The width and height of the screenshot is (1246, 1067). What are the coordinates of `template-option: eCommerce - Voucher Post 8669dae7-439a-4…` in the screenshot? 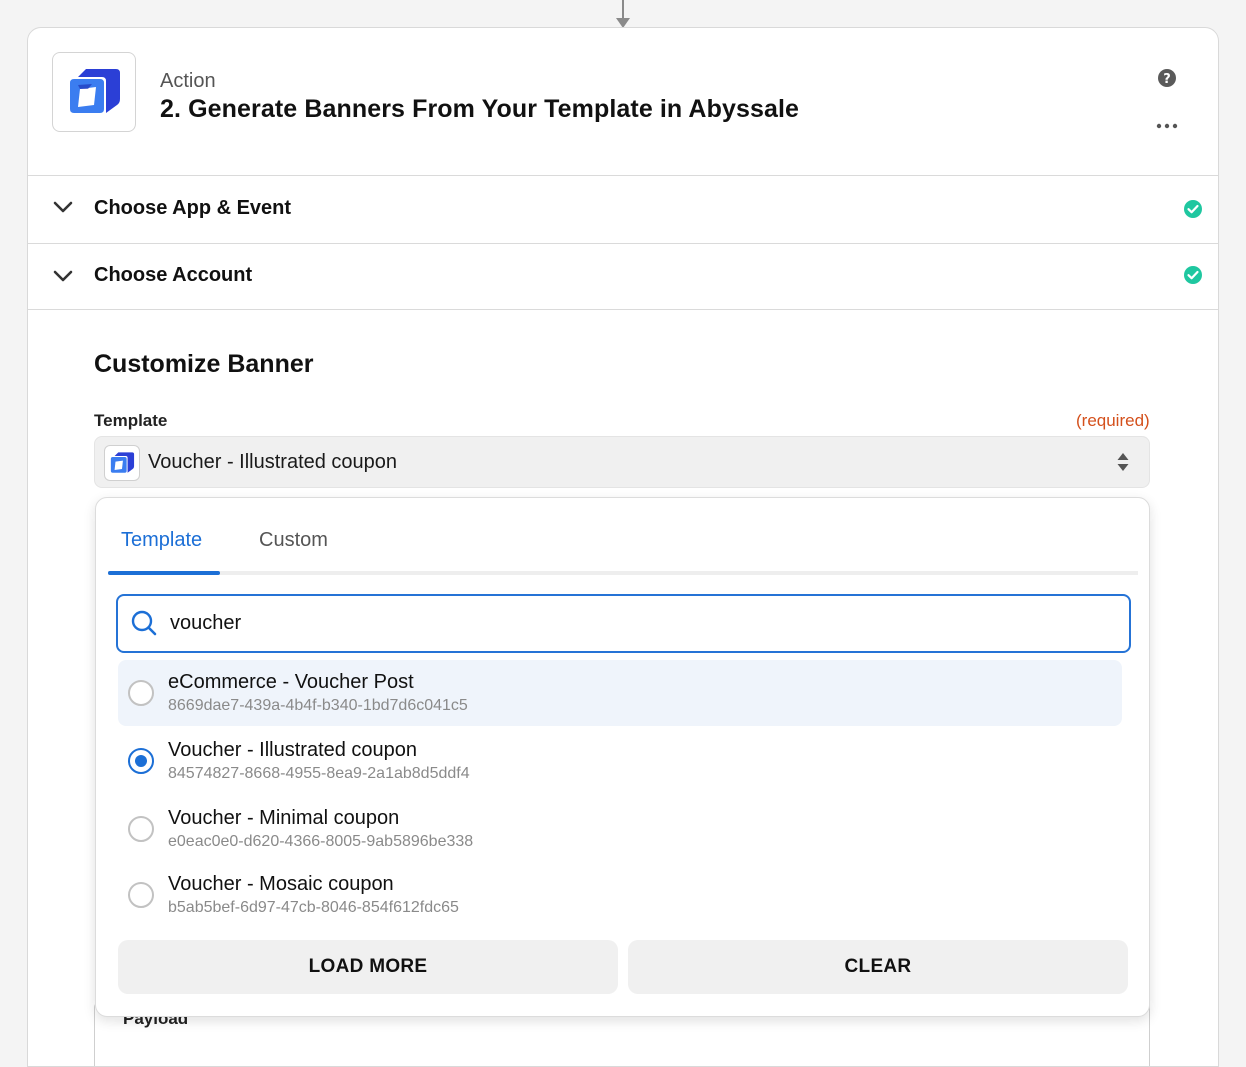 It's located at (620, 693).